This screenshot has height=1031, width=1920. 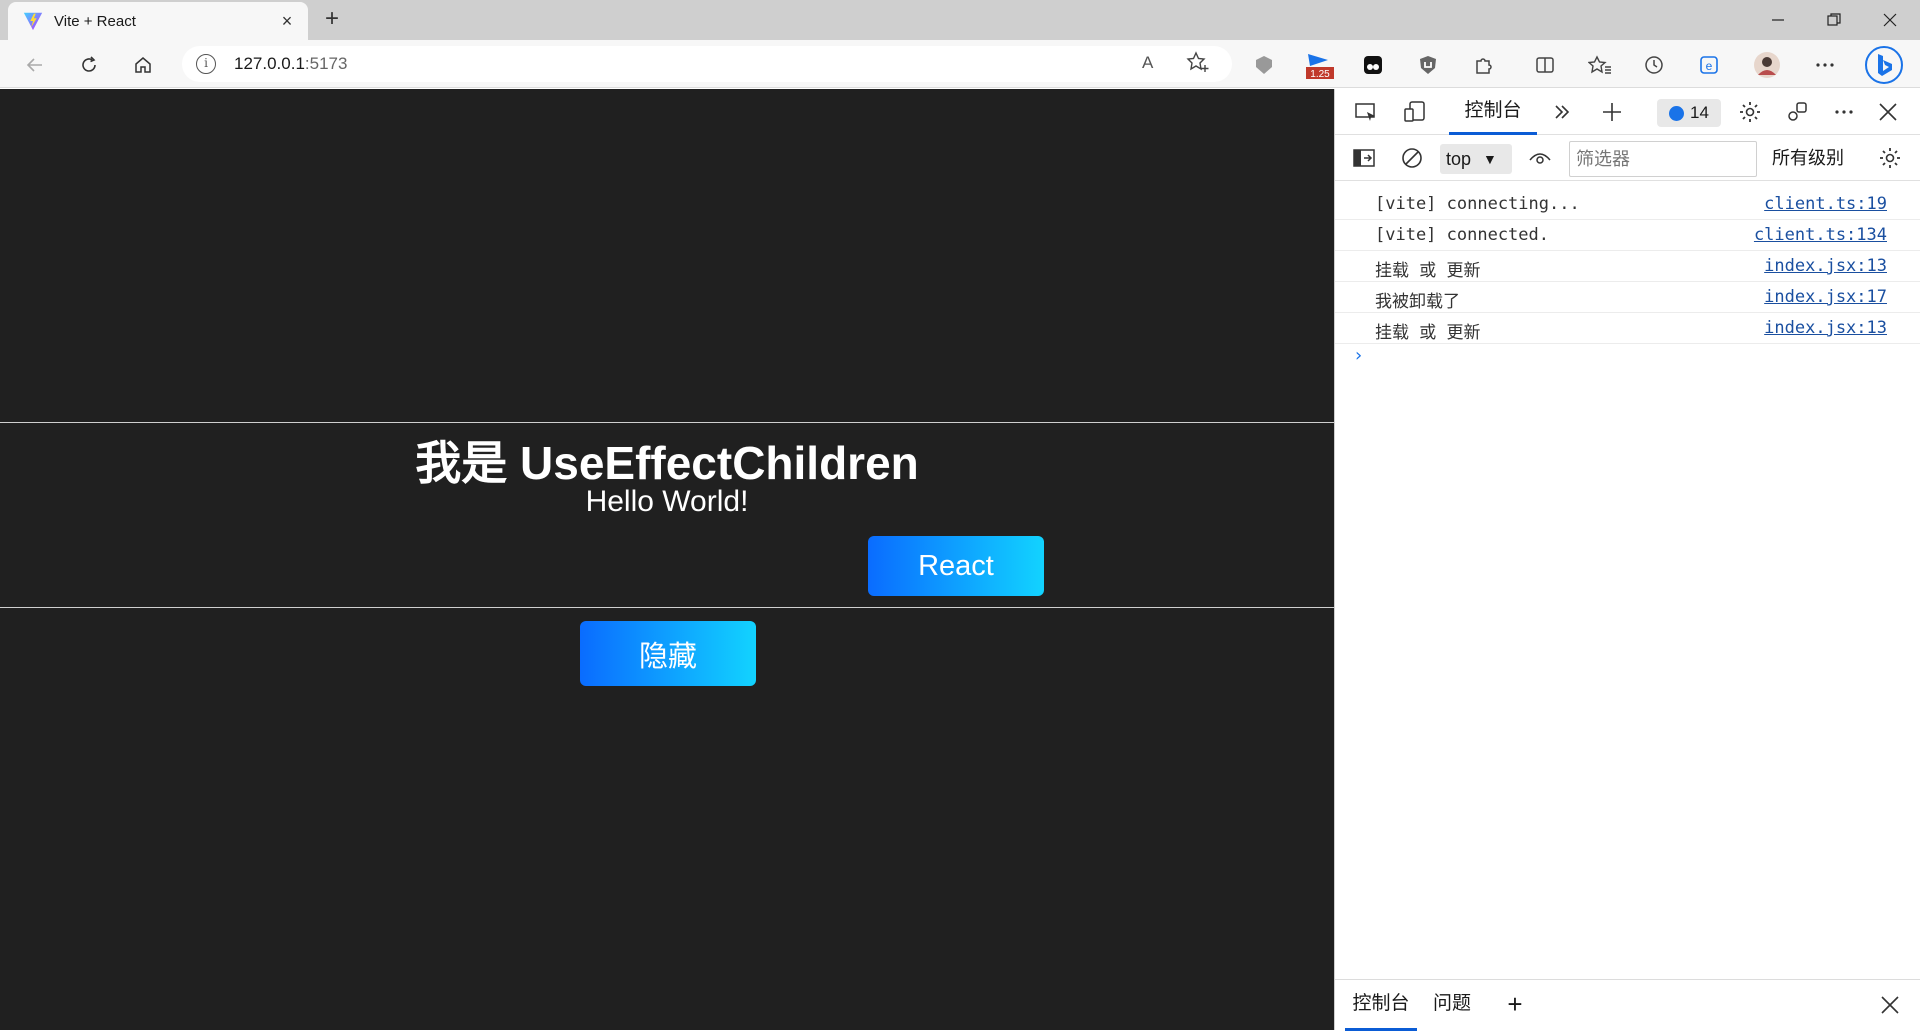 What do you see at coordinates (1476, 159) in the screenshot?
I see `context-select: top ▼` at bounding box center [1476, 159].